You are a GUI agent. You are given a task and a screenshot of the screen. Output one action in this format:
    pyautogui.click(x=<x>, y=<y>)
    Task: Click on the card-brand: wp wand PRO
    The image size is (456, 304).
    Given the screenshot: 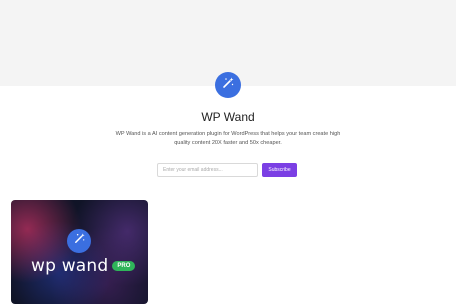 What is the action you would take?
    pyautogui.click(x=83, y=266)
    